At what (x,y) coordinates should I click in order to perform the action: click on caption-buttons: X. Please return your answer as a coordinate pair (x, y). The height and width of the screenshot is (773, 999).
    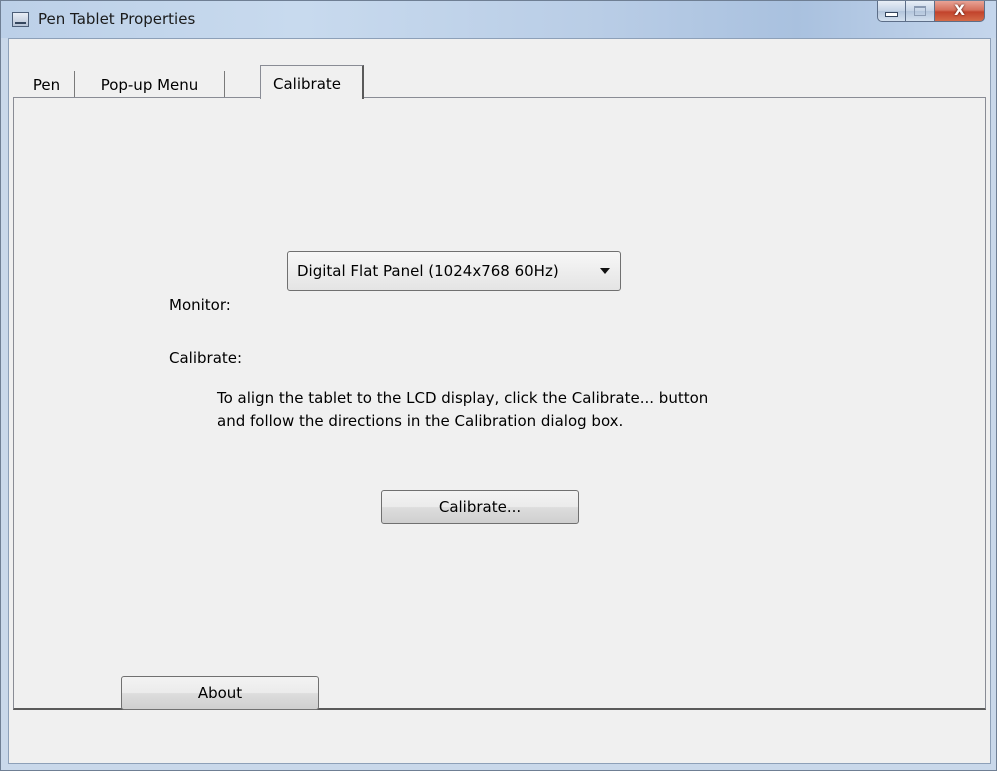
    Looking at the image, I should click on (931, 12).